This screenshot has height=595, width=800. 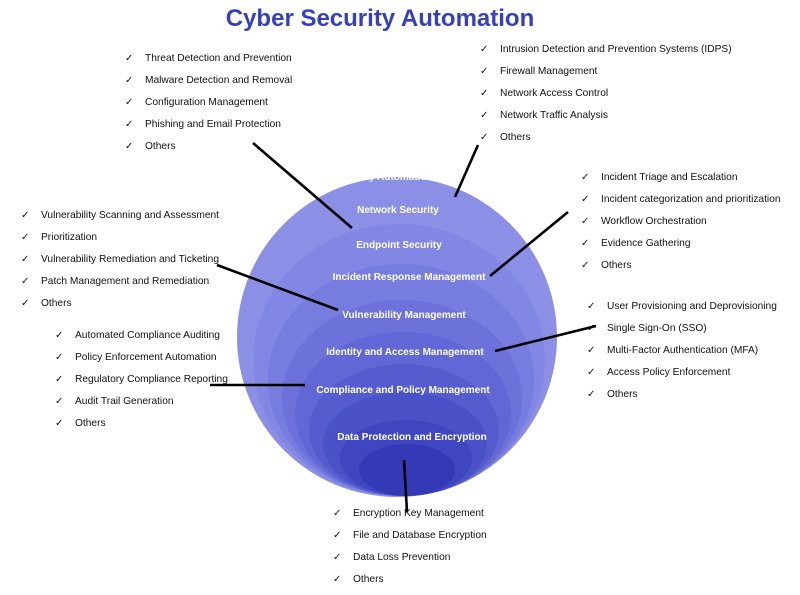 I want to click on list-item: ✓ Policy Enforcement Automation, so click(x=136, y=357).